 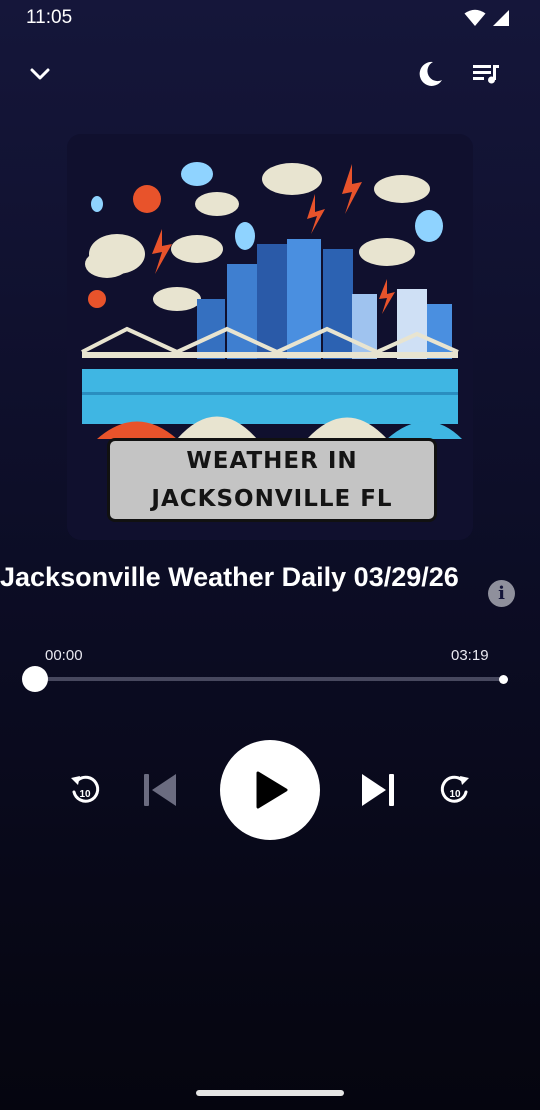 I want to click on next-button, so click(x=378, y=790).